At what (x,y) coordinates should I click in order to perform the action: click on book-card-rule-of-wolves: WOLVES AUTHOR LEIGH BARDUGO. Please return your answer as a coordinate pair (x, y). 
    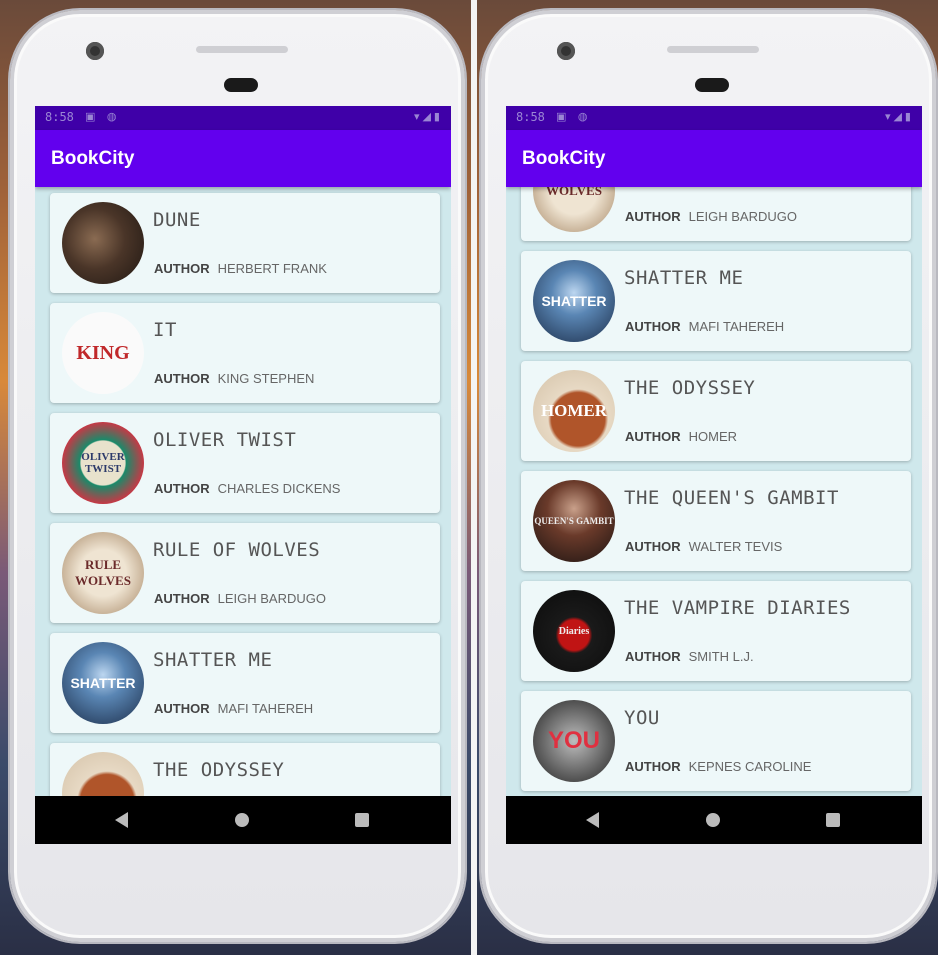
    Looking at the image, I should click on (716, 214).